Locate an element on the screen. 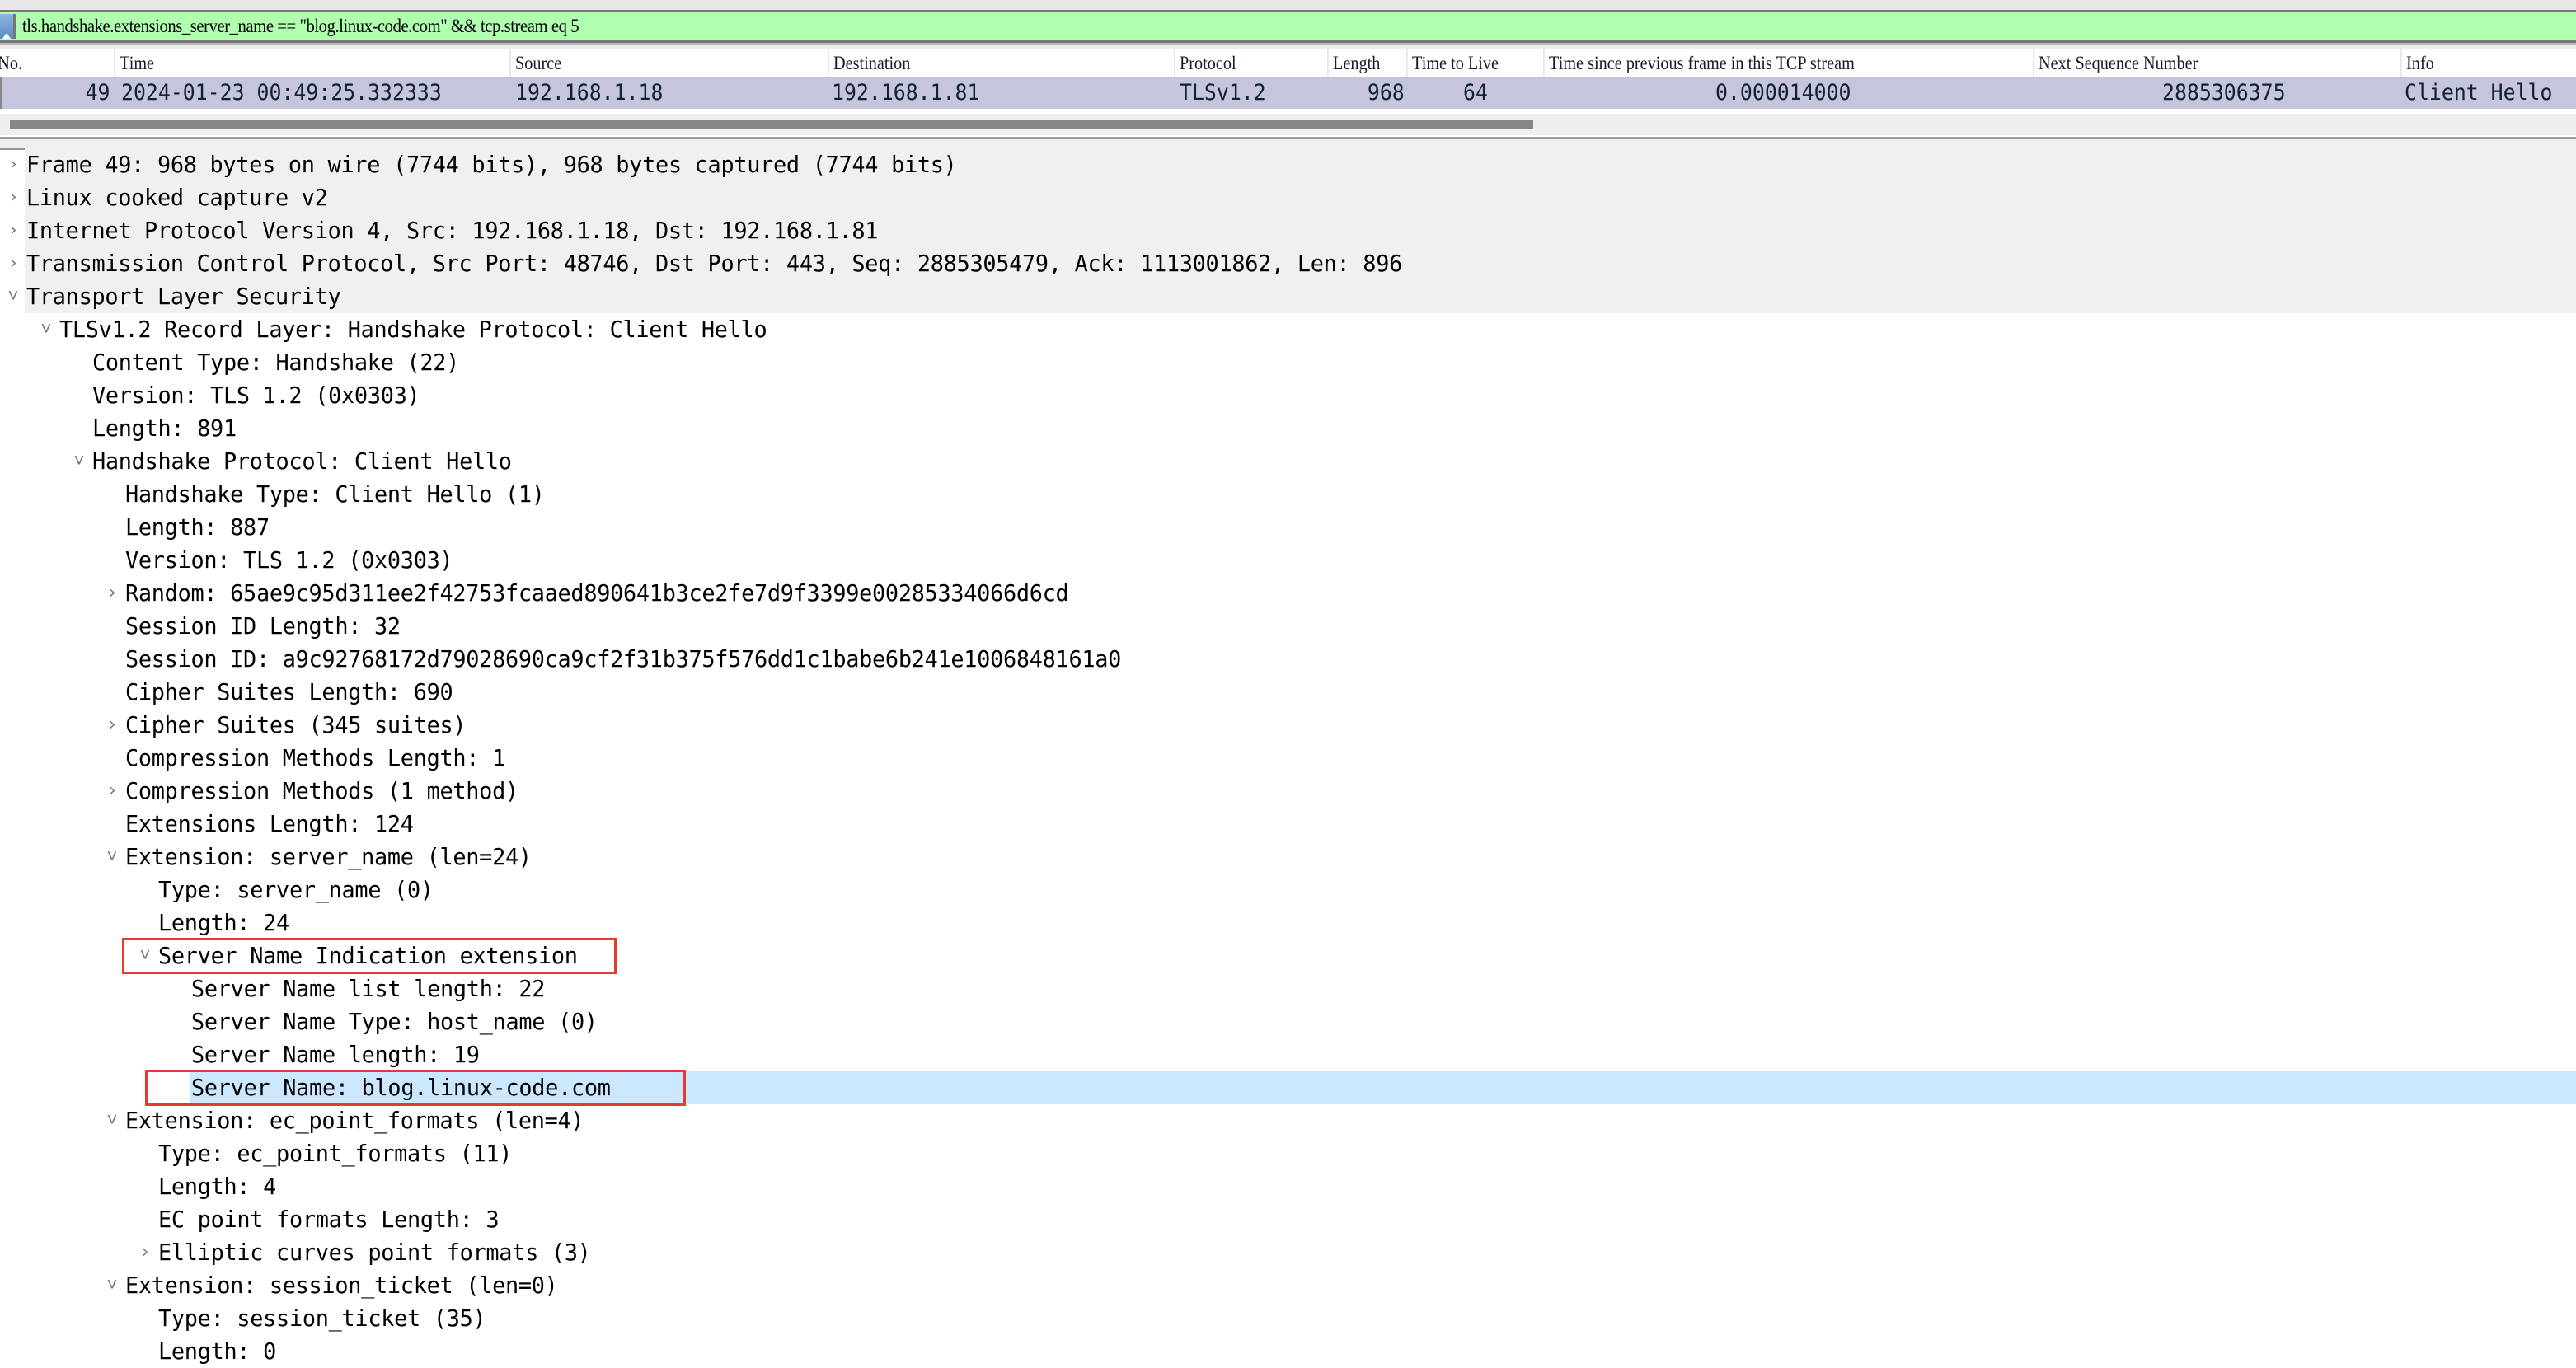 This screenshot has height=1368, width=2576. tree-item: Length: 891 is located at coordinates (1288, 429).